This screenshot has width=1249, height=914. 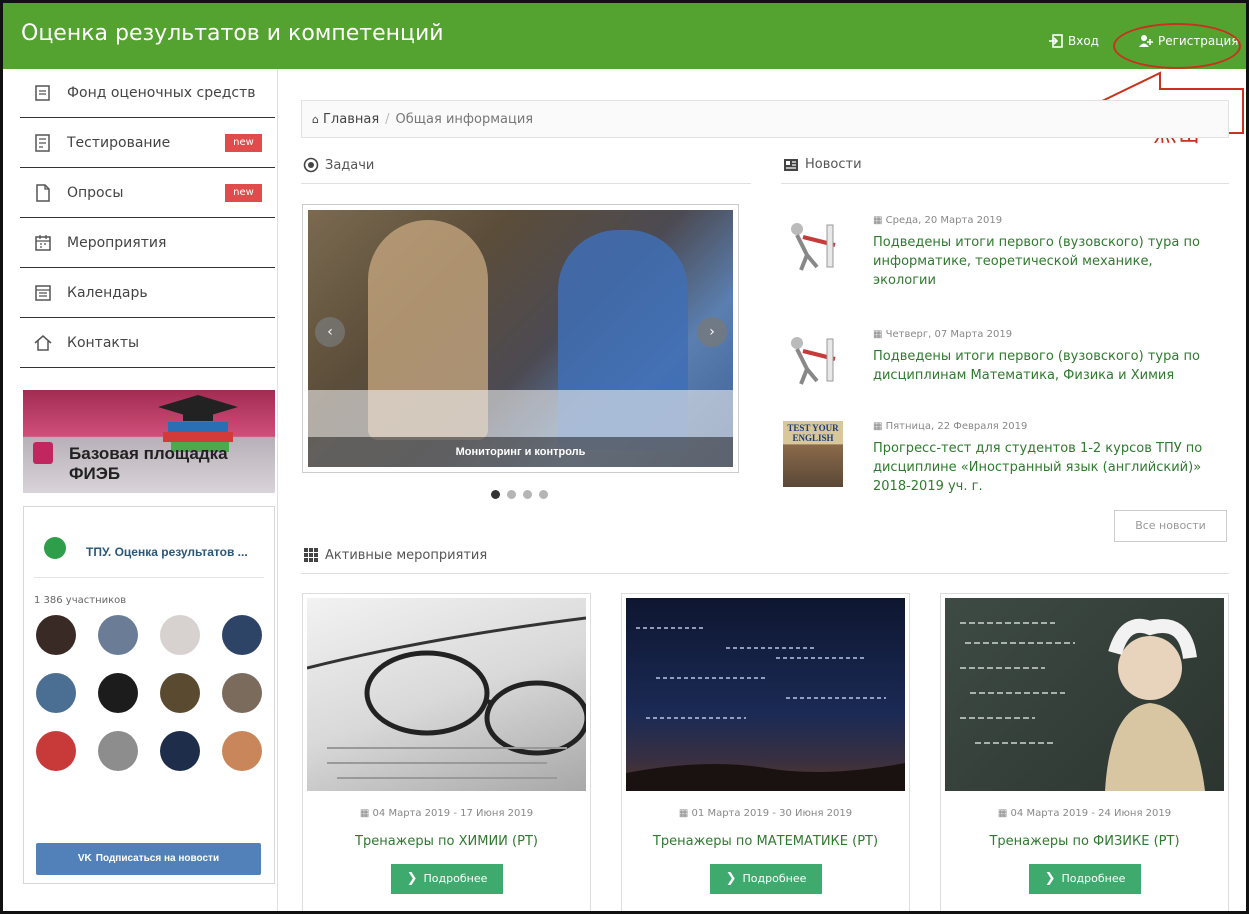 I want to click on events-divider, so click(x=765, y=573).